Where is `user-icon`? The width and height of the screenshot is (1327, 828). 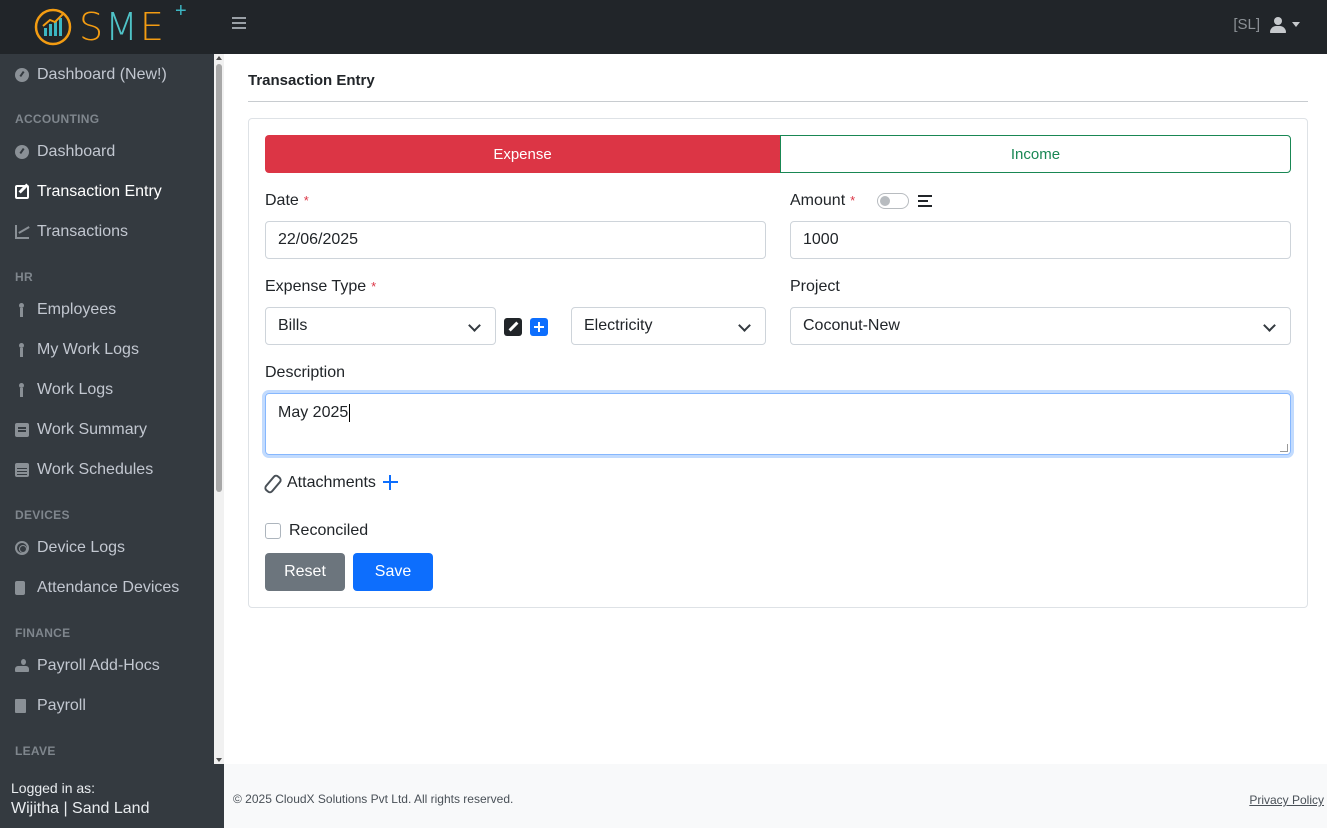
user-icon is located at coordinates (1278, 24).